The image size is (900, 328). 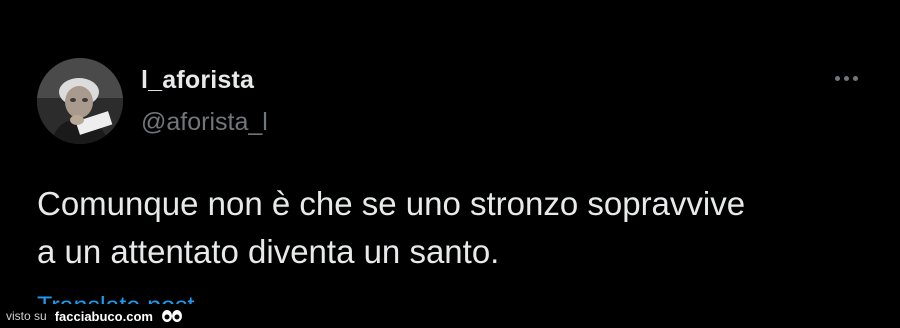 I want to click on watermark: visto su facciabuco.com, so click(x=105, y=316).